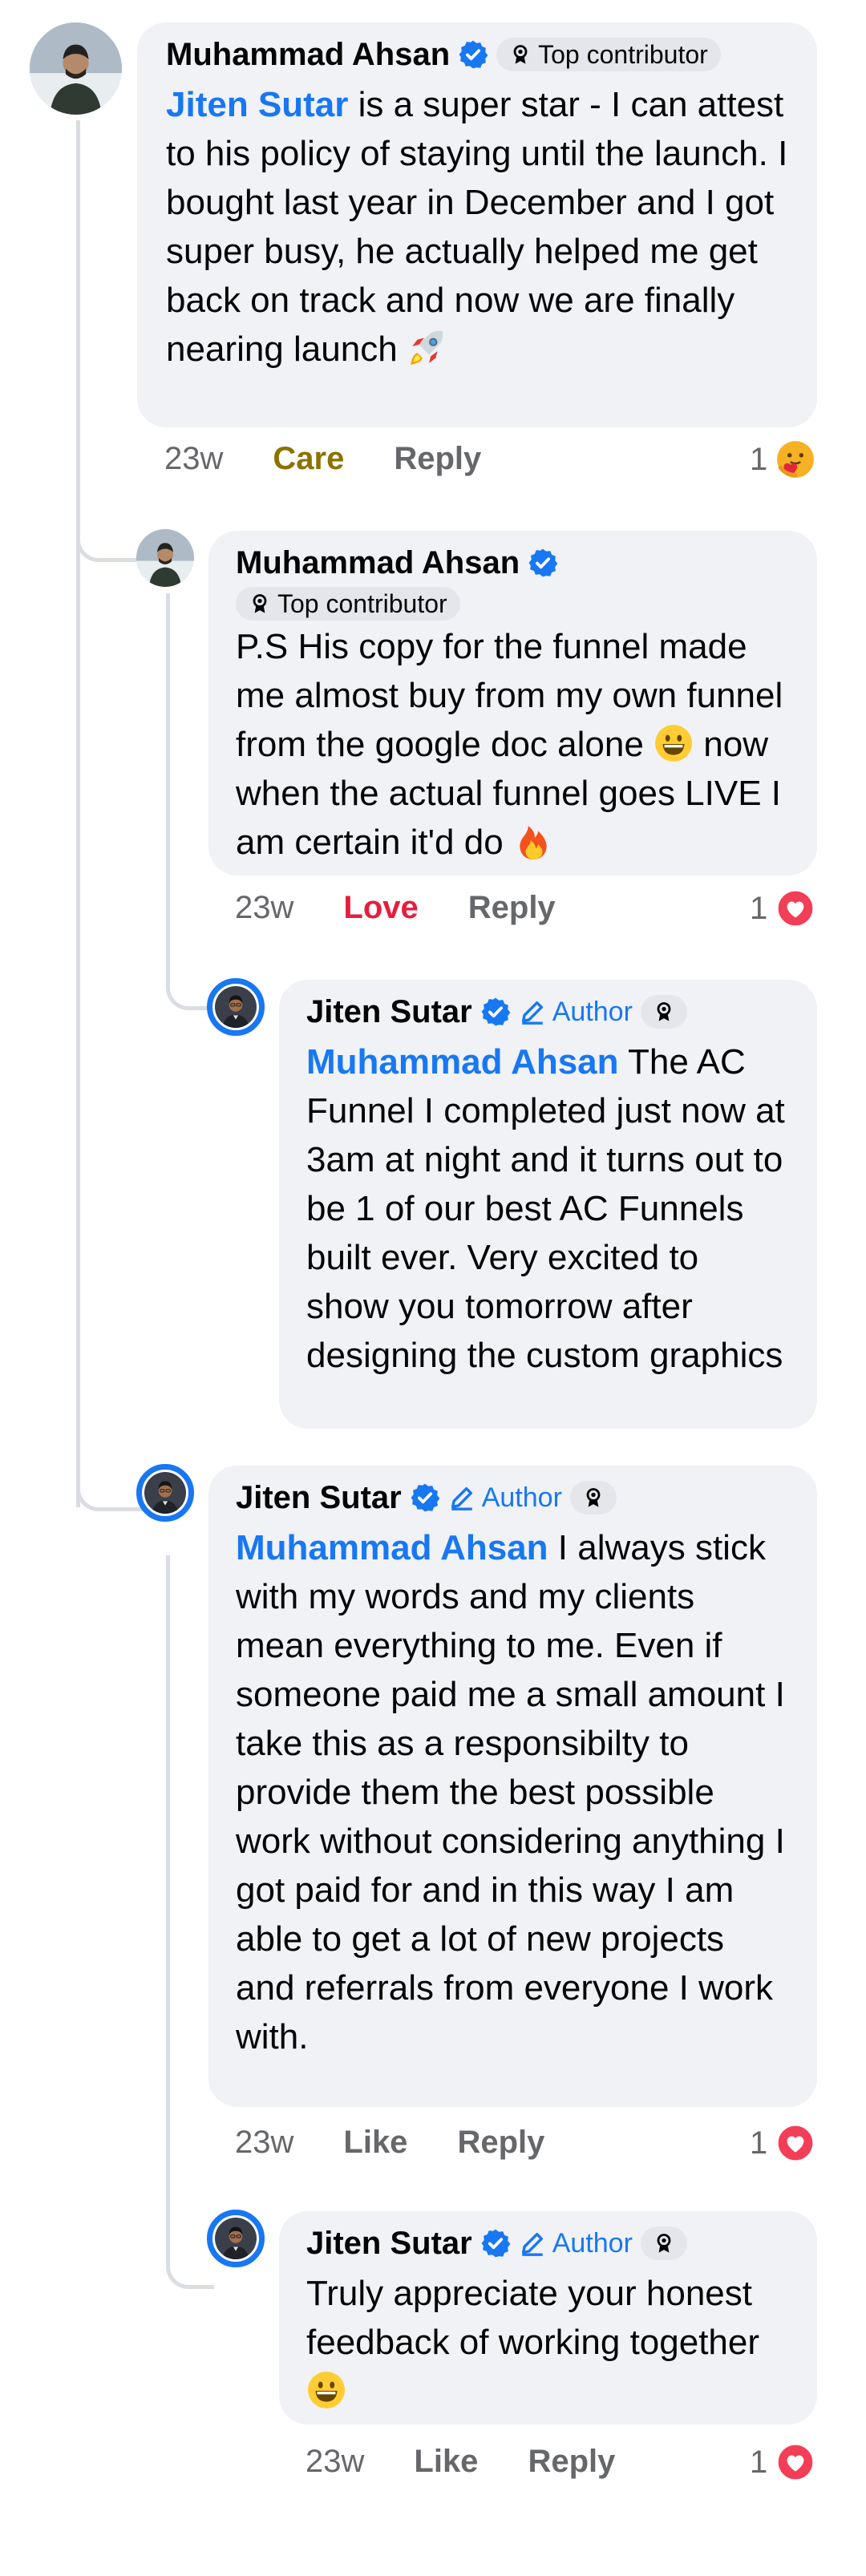 This screenshot has width=866, height=2576. Describe the element at coordinates (795, 459) in the screenshot. I see `care-icon` at that location.